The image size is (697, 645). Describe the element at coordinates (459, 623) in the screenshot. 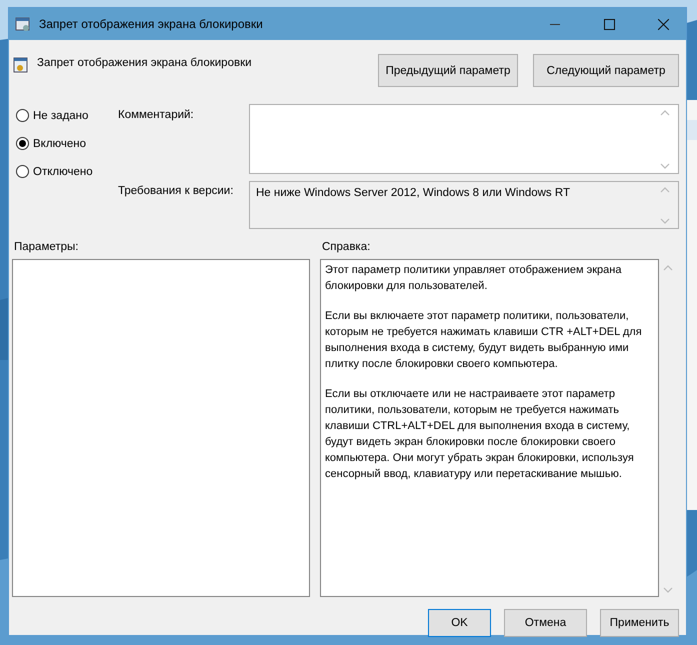

I see `dialog-button: OK` at that location.